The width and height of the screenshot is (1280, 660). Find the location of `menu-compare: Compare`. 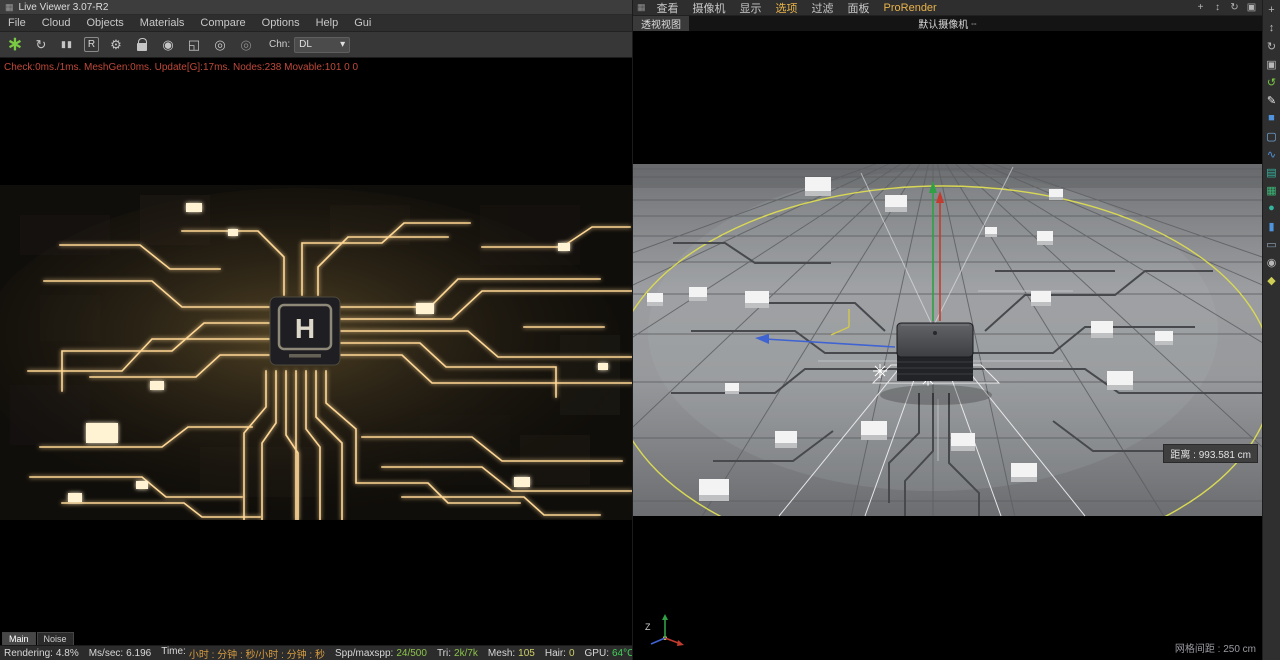

menu-compare: Compare is located at coordinates (222, 23).